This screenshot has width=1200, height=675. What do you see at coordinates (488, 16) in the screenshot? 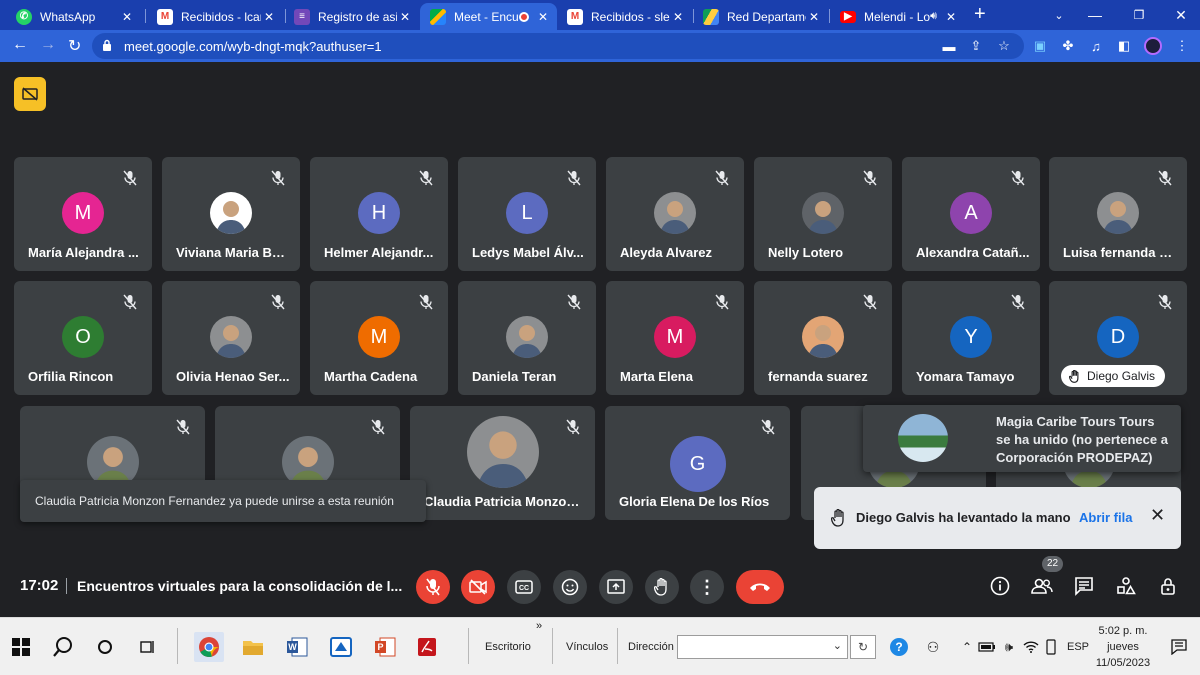
I see `tab-meet: Meet - Encue ✕` at bounding box center [488, 16].